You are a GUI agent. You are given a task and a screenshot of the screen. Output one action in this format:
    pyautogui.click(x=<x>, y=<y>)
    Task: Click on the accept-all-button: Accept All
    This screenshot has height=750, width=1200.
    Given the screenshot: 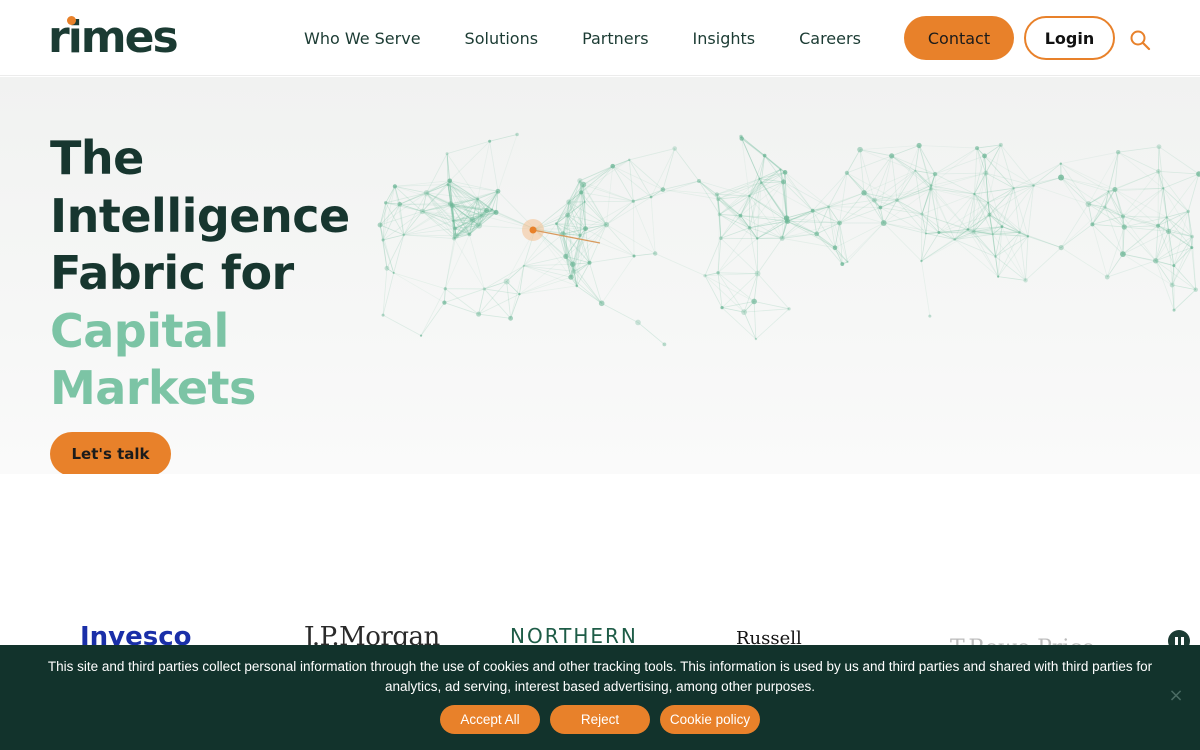 What is the action you would take?
    pyautogui.click(x=490, y=719)
    